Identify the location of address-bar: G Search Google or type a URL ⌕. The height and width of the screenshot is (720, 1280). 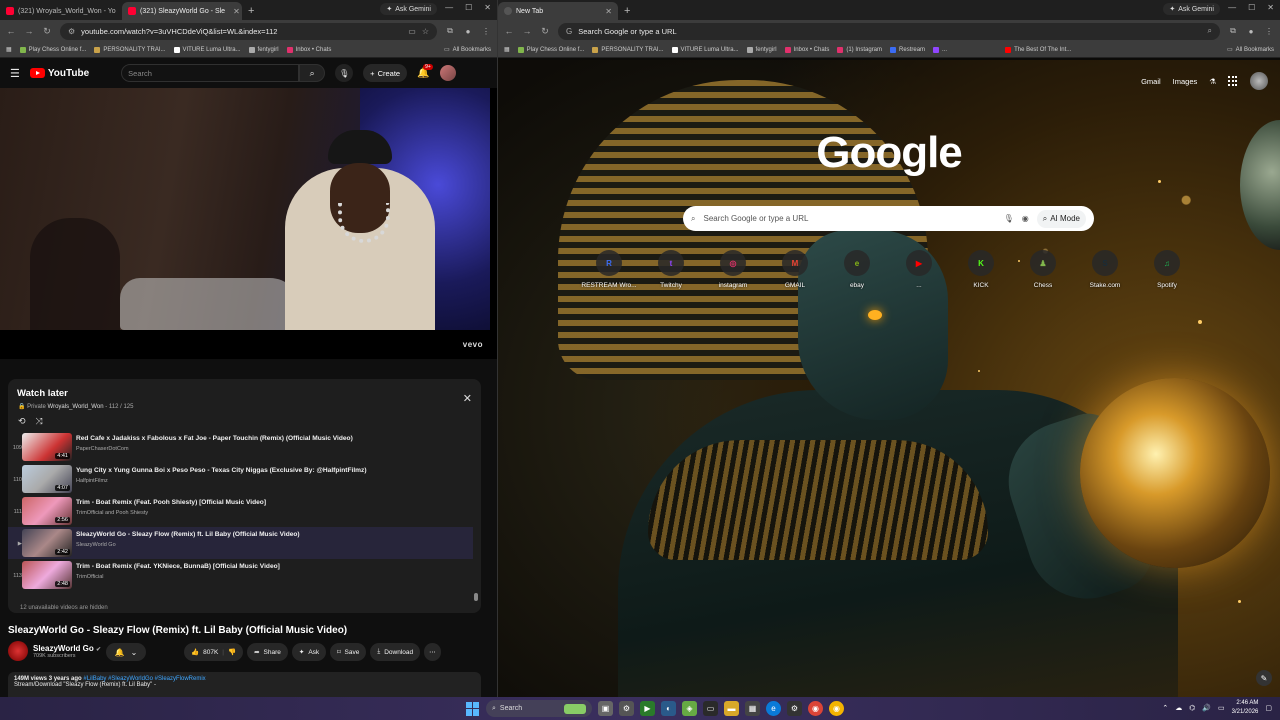
(889, 31).